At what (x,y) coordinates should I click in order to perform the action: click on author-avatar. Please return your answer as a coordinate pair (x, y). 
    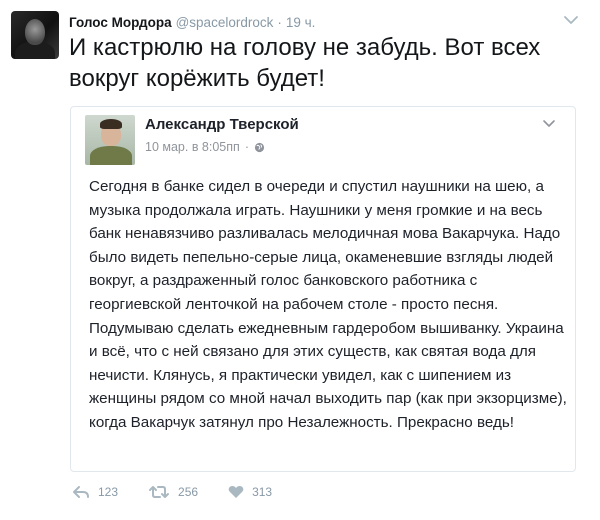
    Looking at the image, I should click on (35, 35).